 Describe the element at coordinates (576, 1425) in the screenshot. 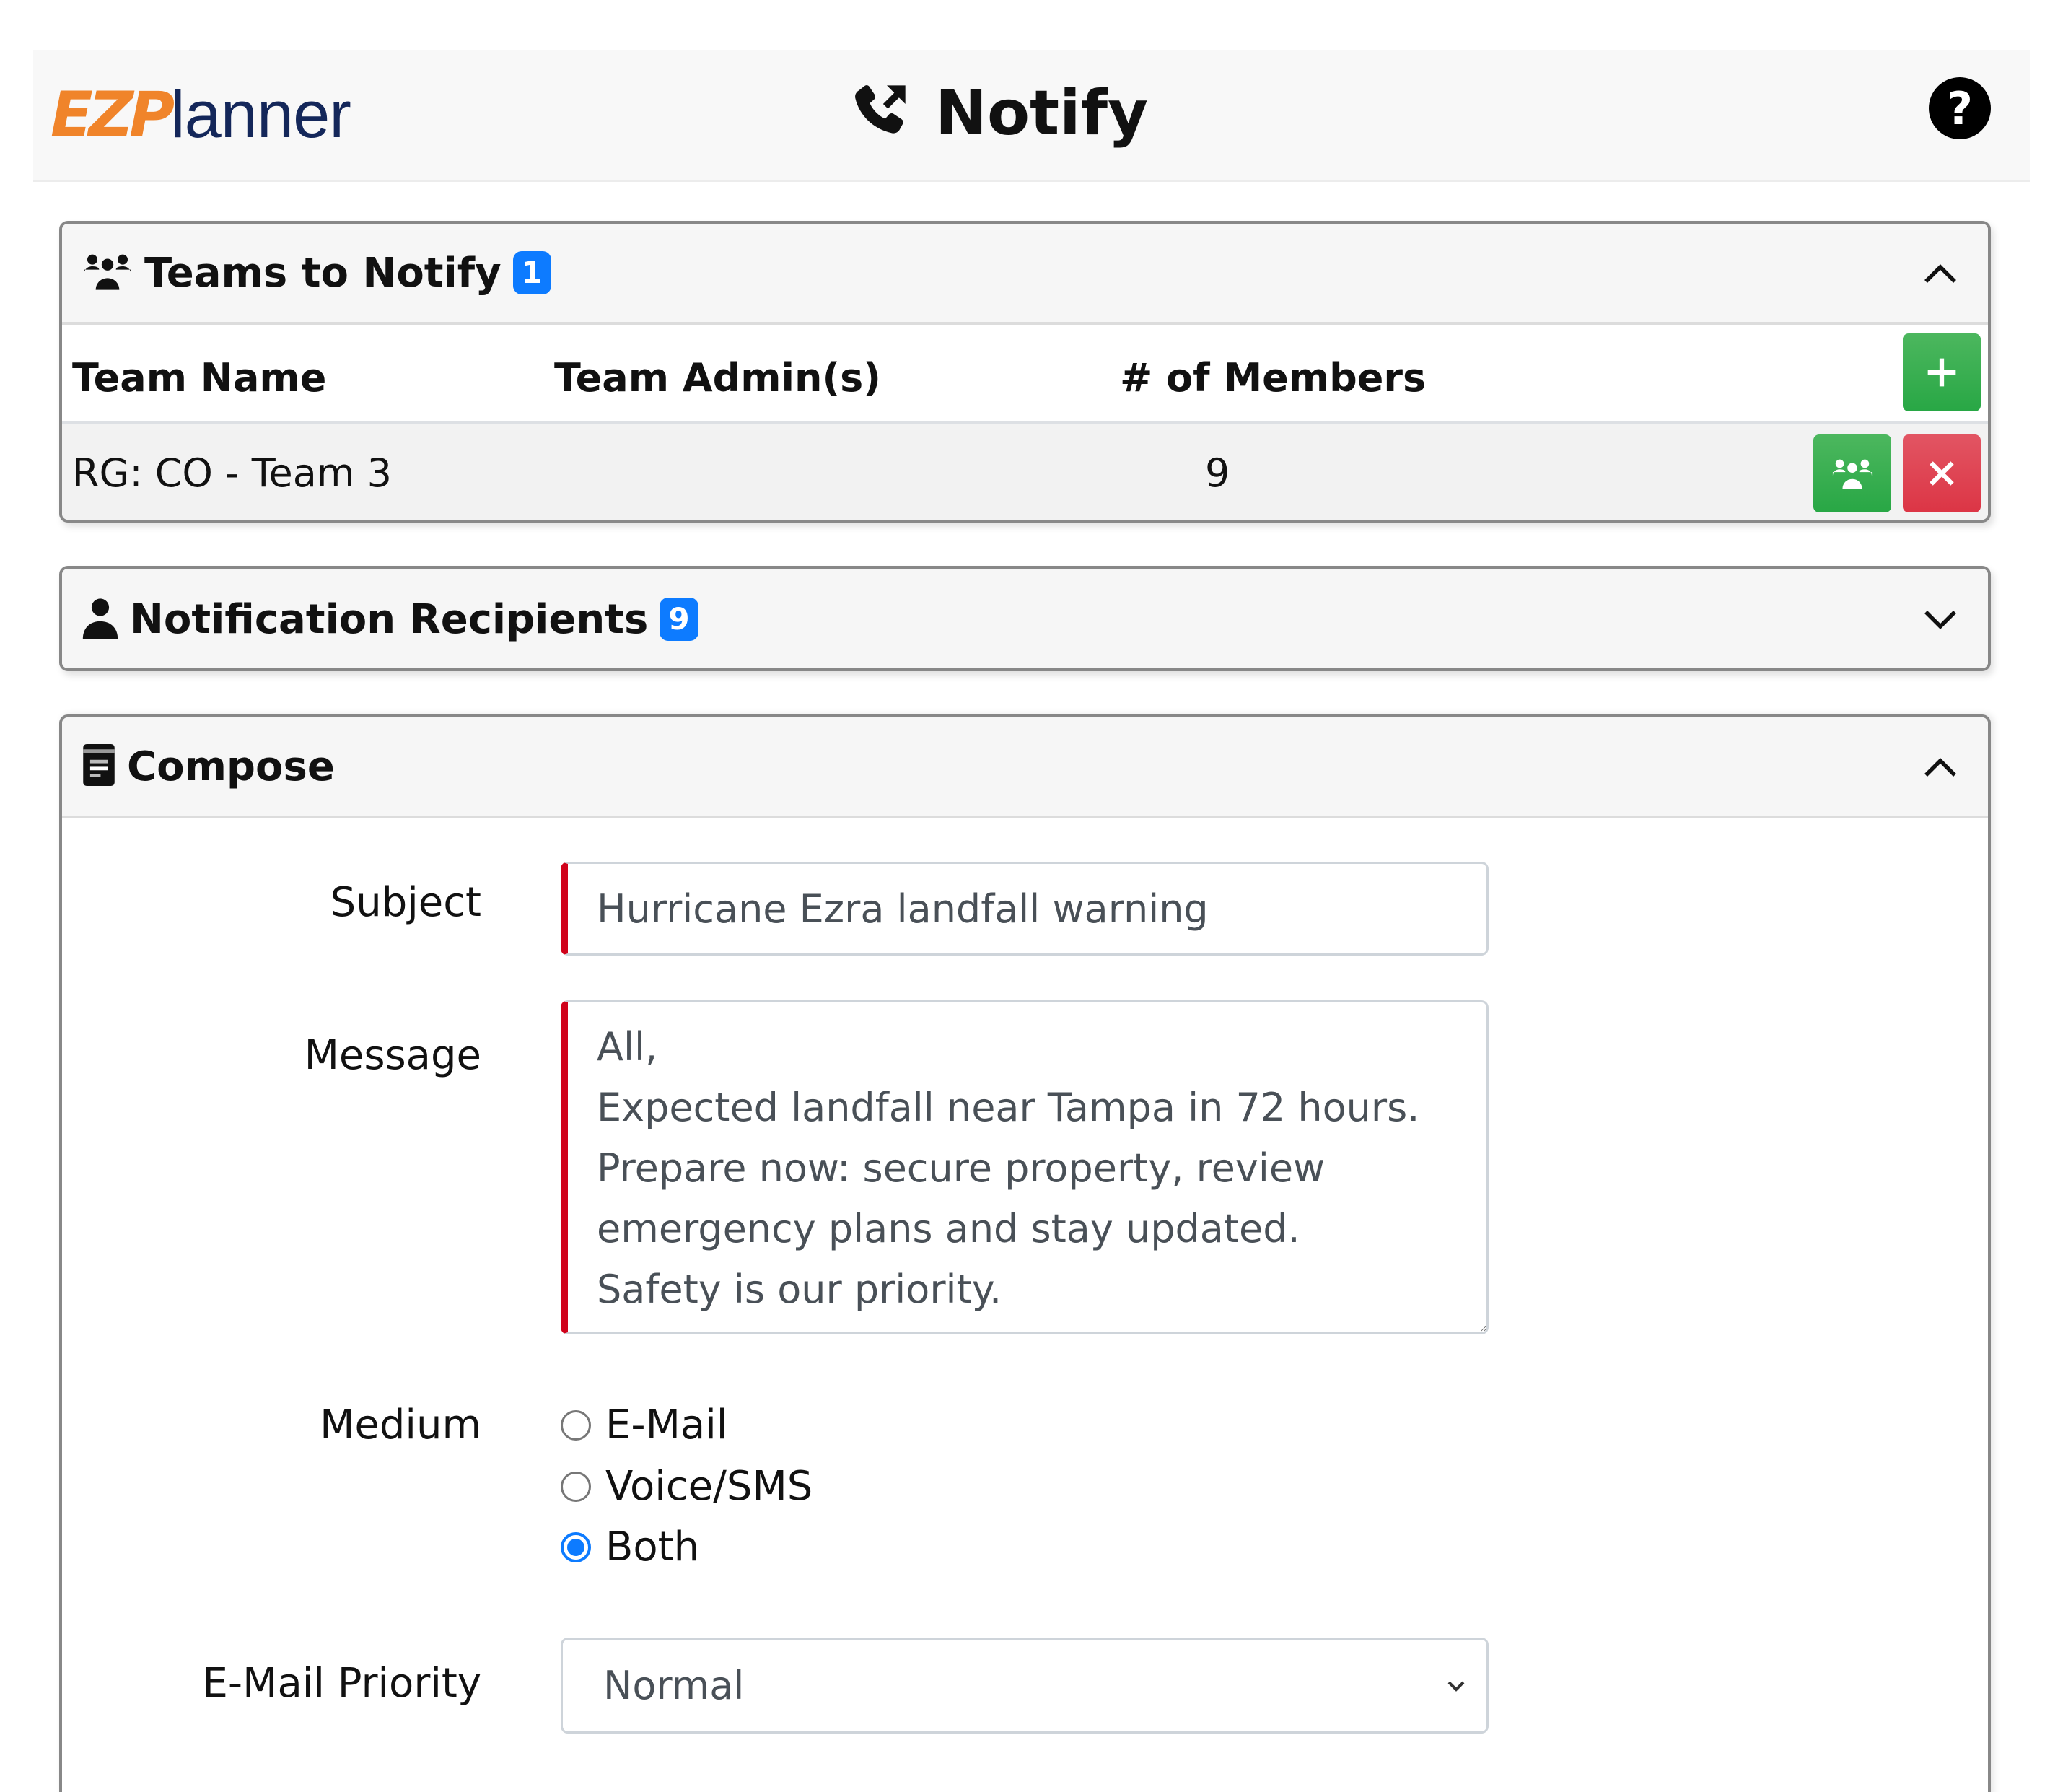

I see `radio-email` at that location.